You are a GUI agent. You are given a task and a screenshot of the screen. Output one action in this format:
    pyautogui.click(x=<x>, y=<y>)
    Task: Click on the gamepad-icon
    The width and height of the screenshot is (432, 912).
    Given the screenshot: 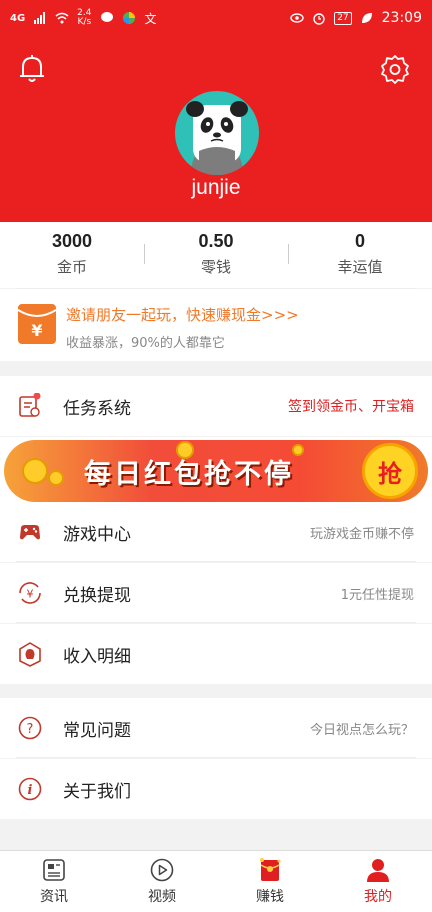 What is the action you would take?
    pyautogui.click(x=30, y=532)
    